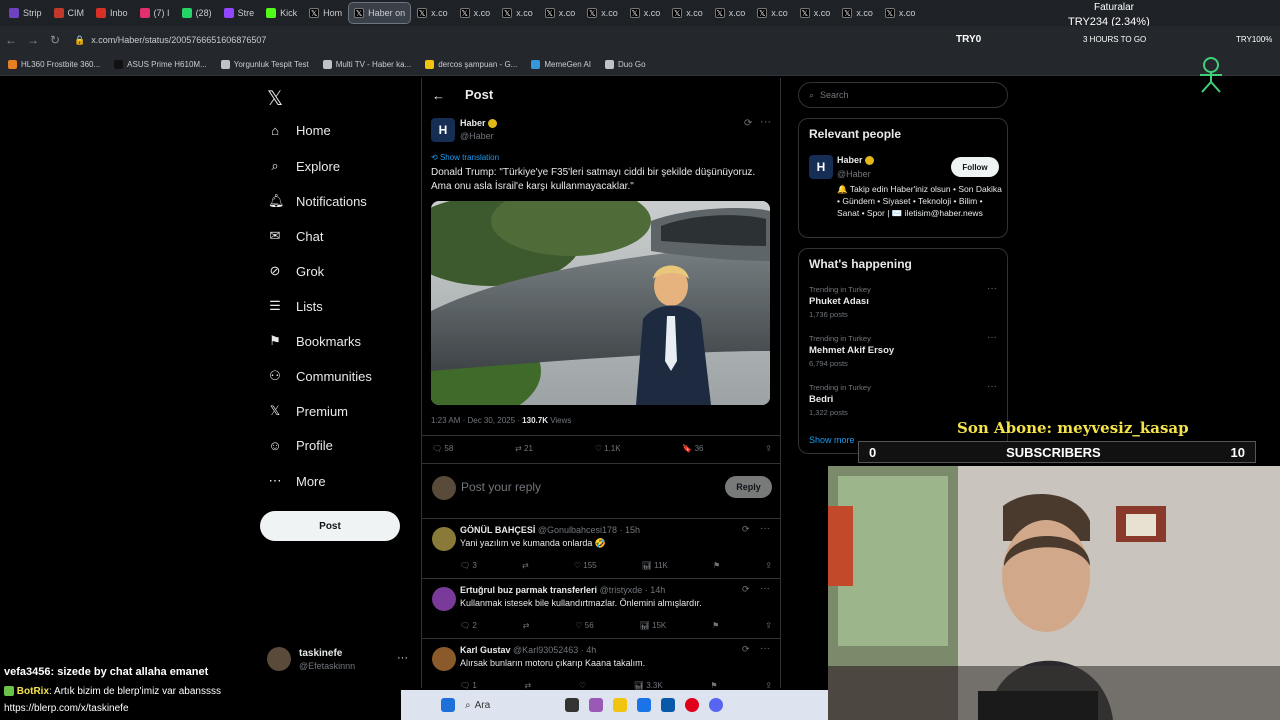 The width and height of the screenshot is (1280, 720). Describe the element at coordinates (197, 13) in the screenshot. I see `browser-tab: (28)` at that location.